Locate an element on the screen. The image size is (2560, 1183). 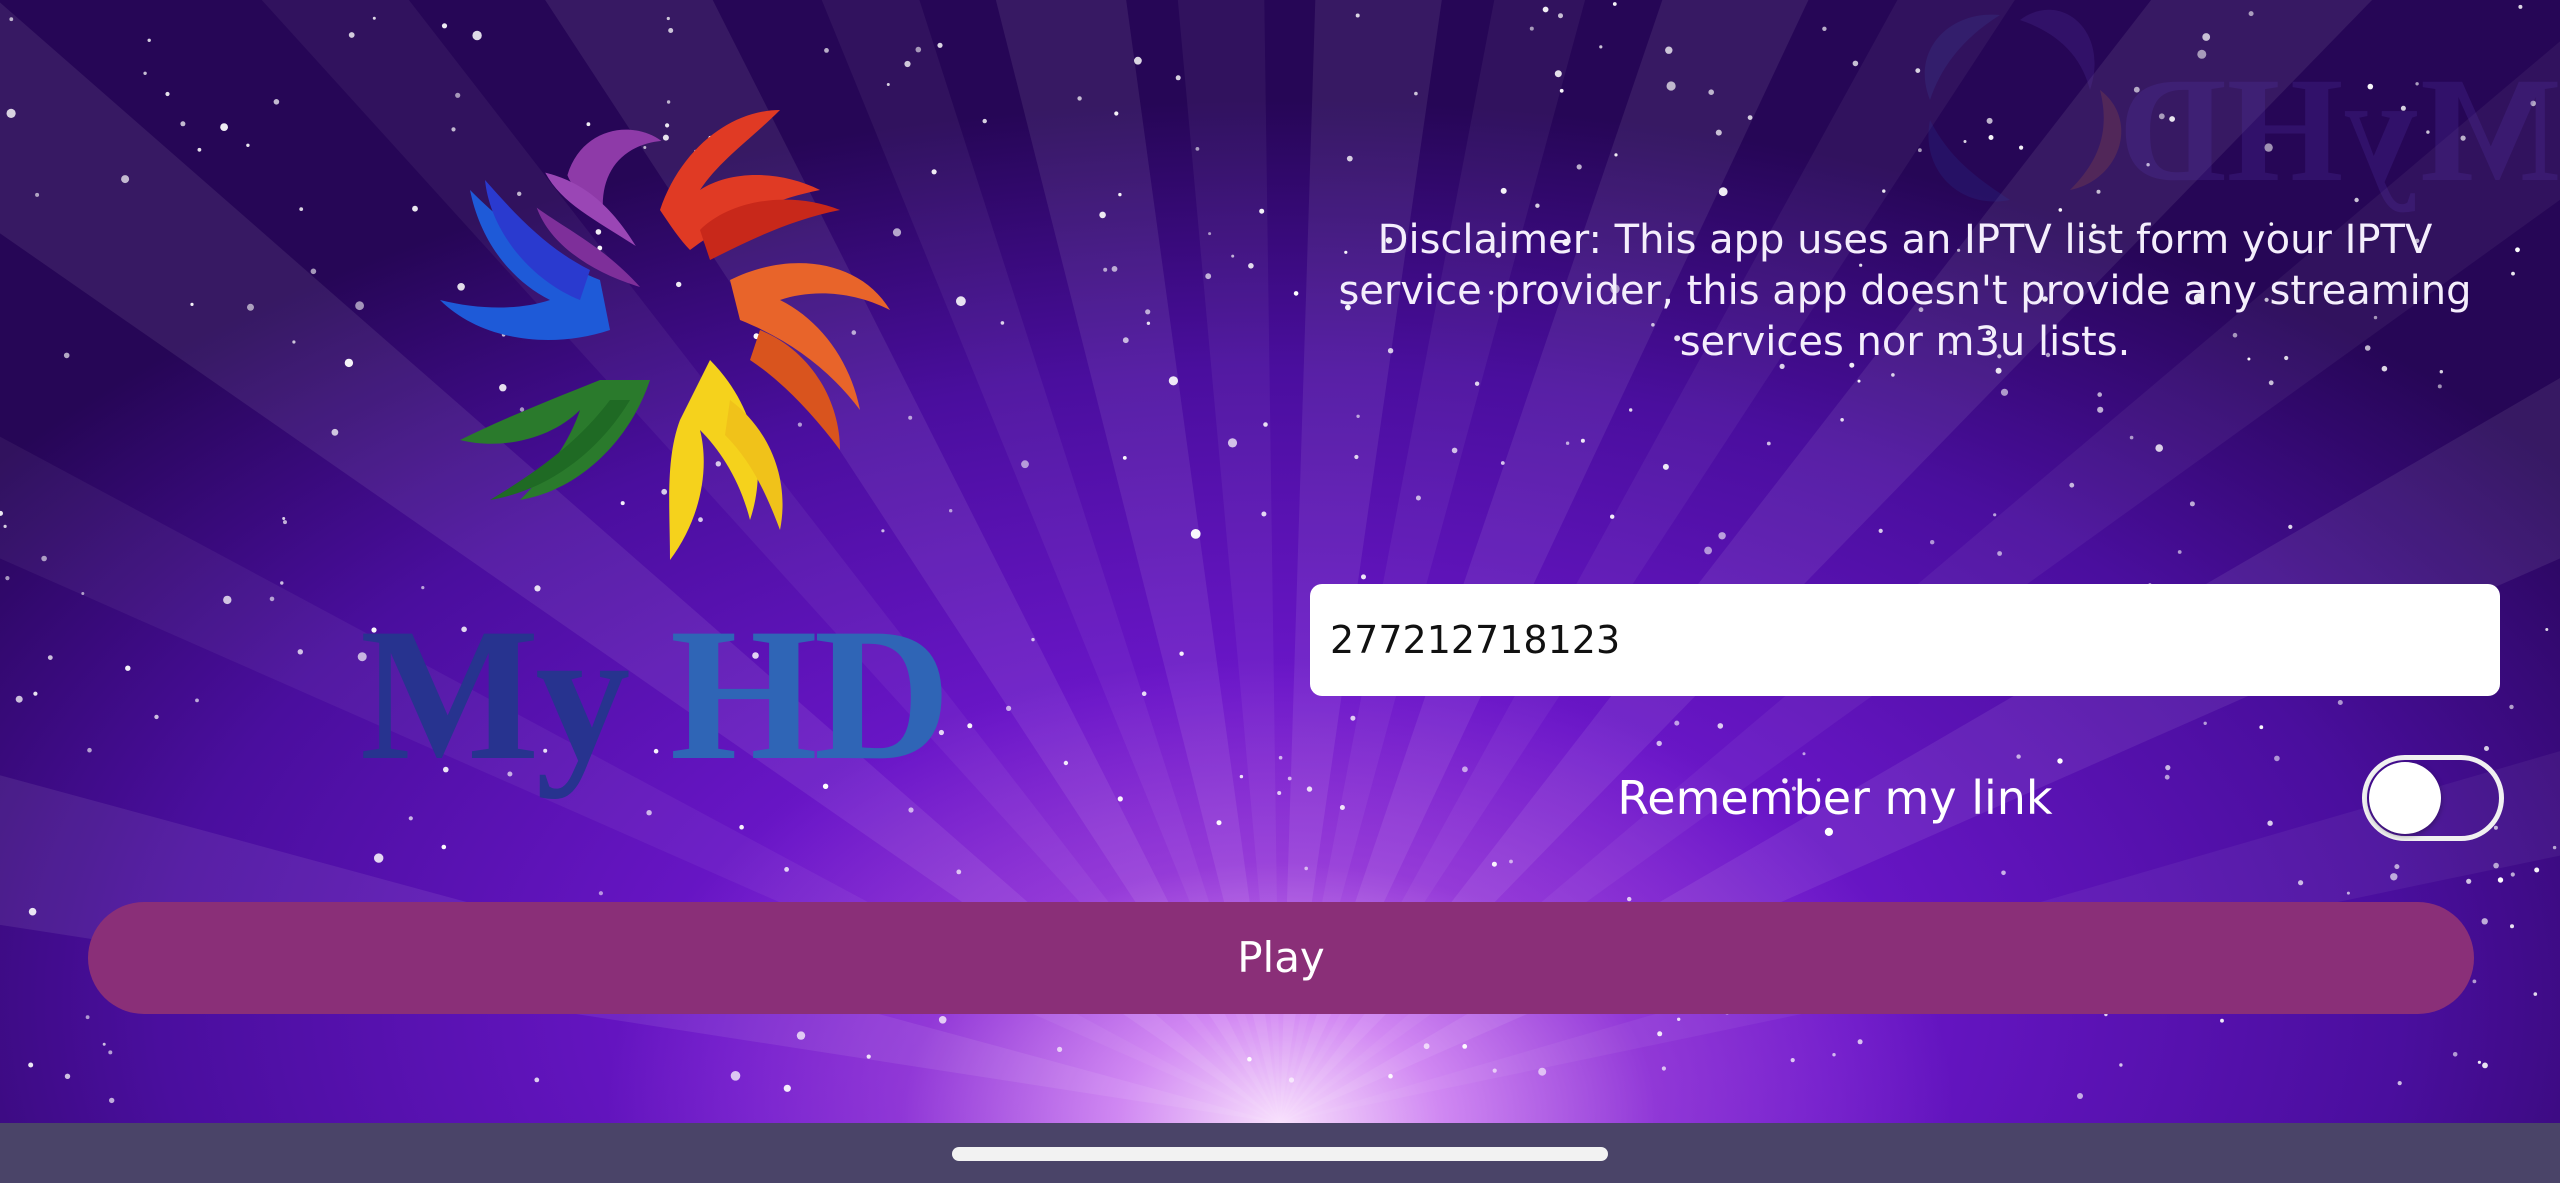
link-input is located at coordinates (1905, 640).